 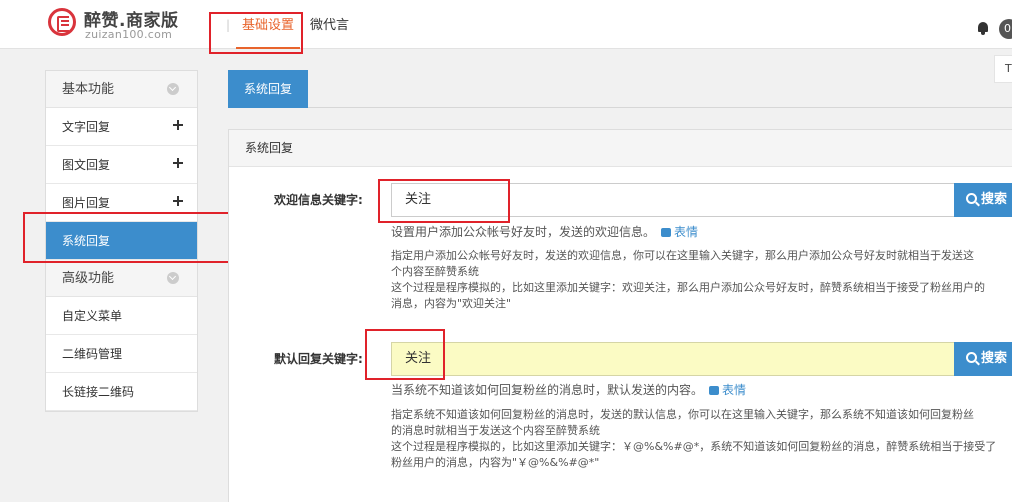 What do you see at coordinates (86, 127) in the screenshot?
I see `sidebar-item-label: 文字回复` at bounding box center [86, 127].